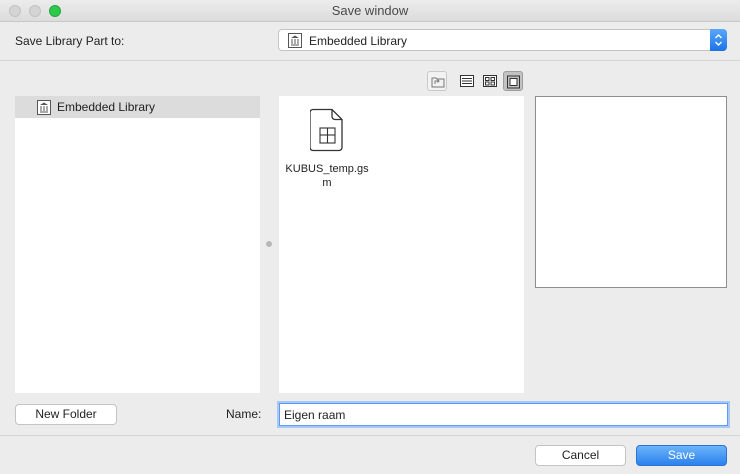 The width and height of the screenshot is (740, 474). I want to click on view-toolbar, so click(477, 81).